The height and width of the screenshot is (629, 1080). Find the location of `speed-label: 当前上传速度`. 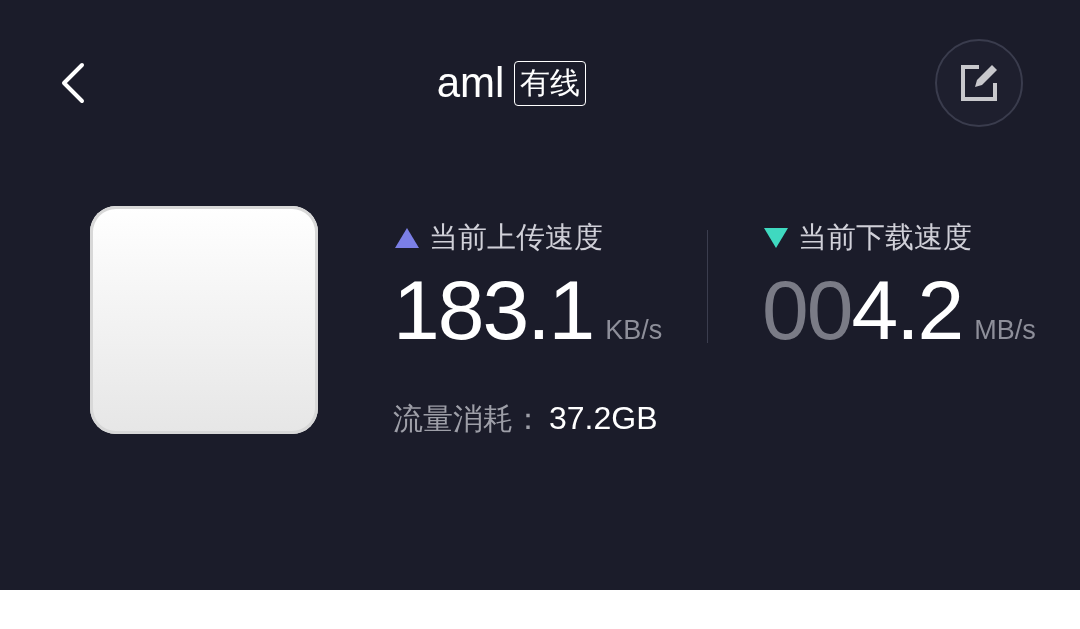

speed-label: 当前上传速度 is located at coordinates (516, 237).